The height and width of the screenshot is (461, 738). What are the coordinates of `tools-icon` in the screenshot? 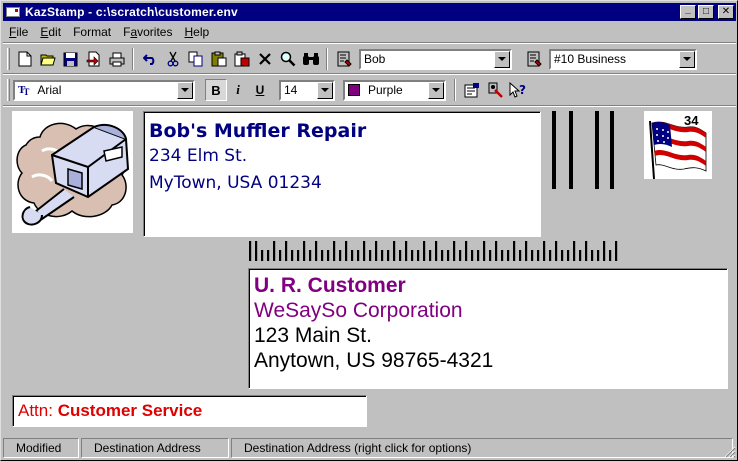 It's located at (495, 90).